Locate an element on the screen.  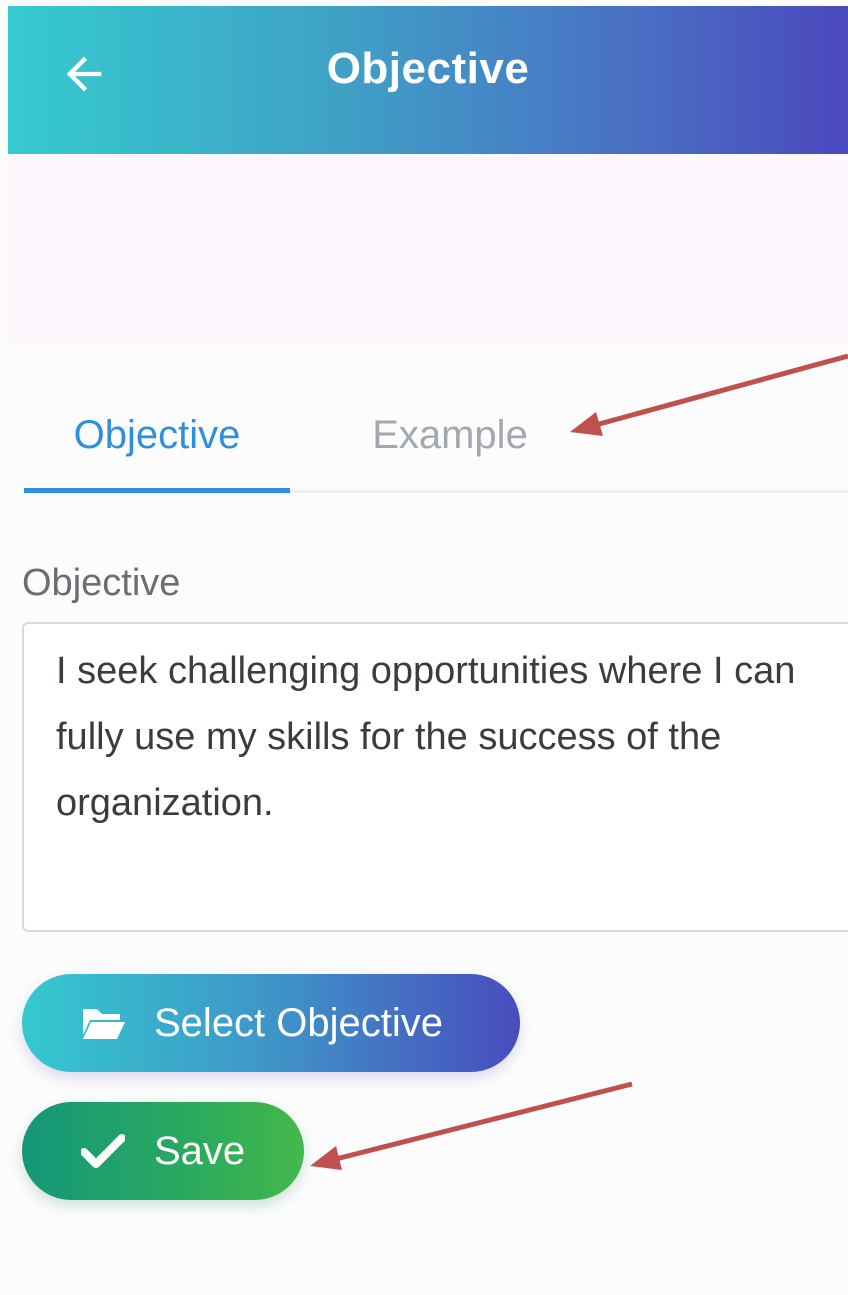
banner-area is located at coordinates (428, 249).